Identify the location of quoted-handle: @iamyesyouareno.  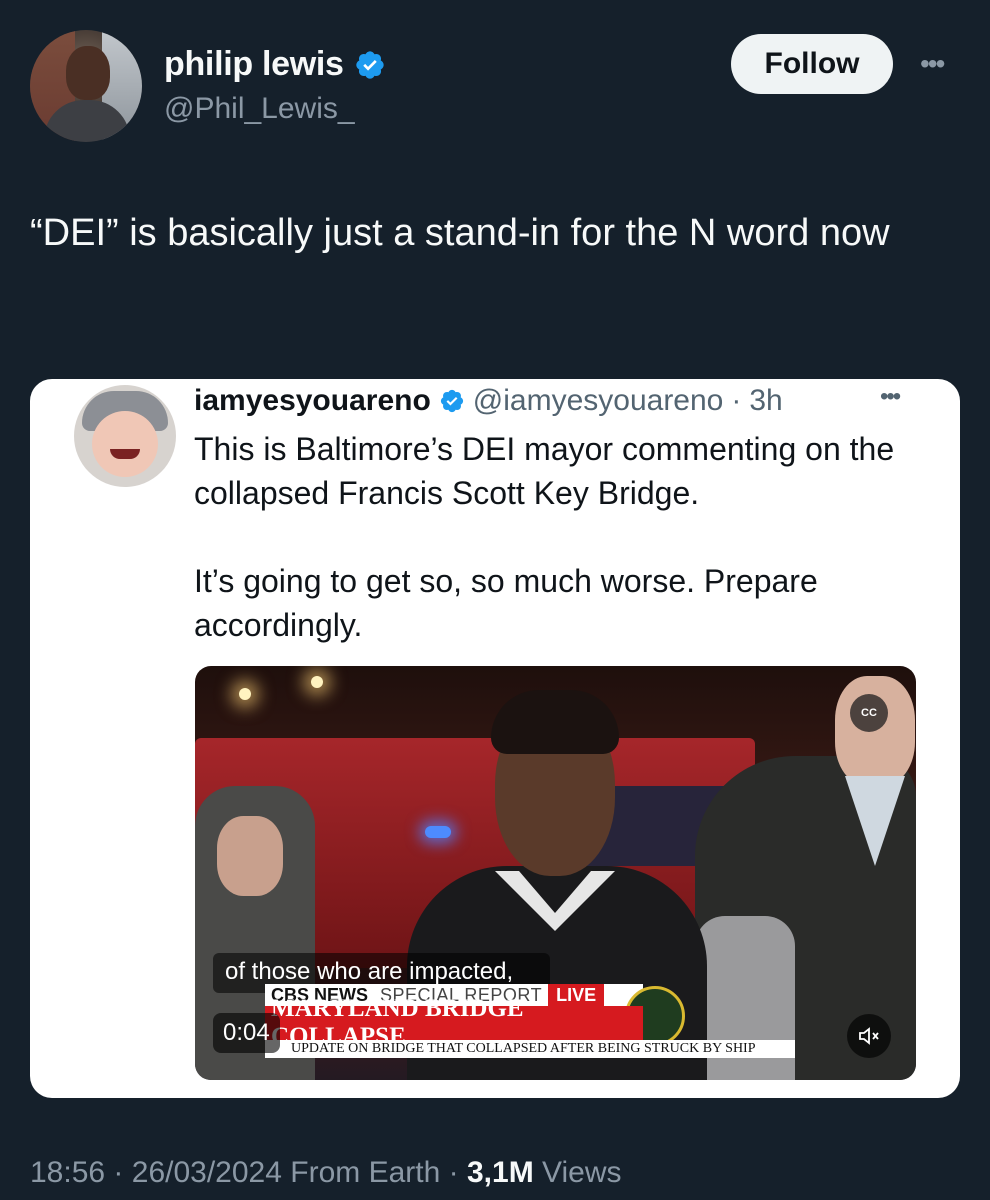
(598, 401).